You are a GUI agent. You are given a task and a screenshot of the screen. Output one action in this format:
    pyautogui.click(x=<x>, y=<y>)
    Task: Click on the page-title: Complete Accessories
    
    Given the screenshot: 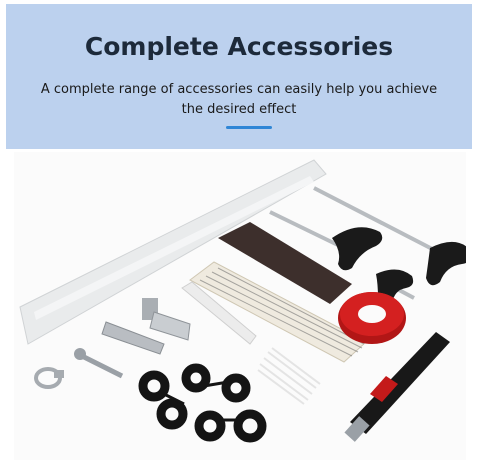 What is the action you would take?
    pyautogui.click(x=239, y=46)
    